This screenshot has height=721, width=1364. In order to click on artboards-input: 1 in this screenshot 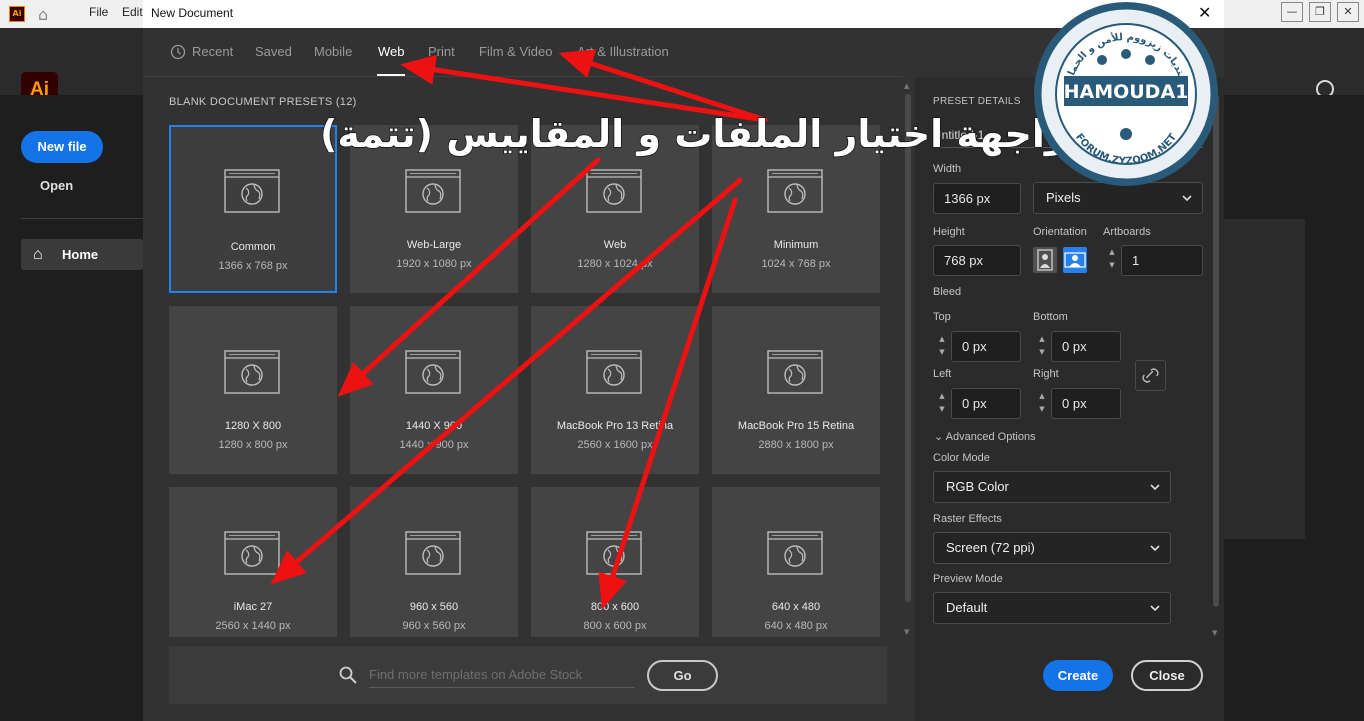, I will do `click(1162, 260)`.